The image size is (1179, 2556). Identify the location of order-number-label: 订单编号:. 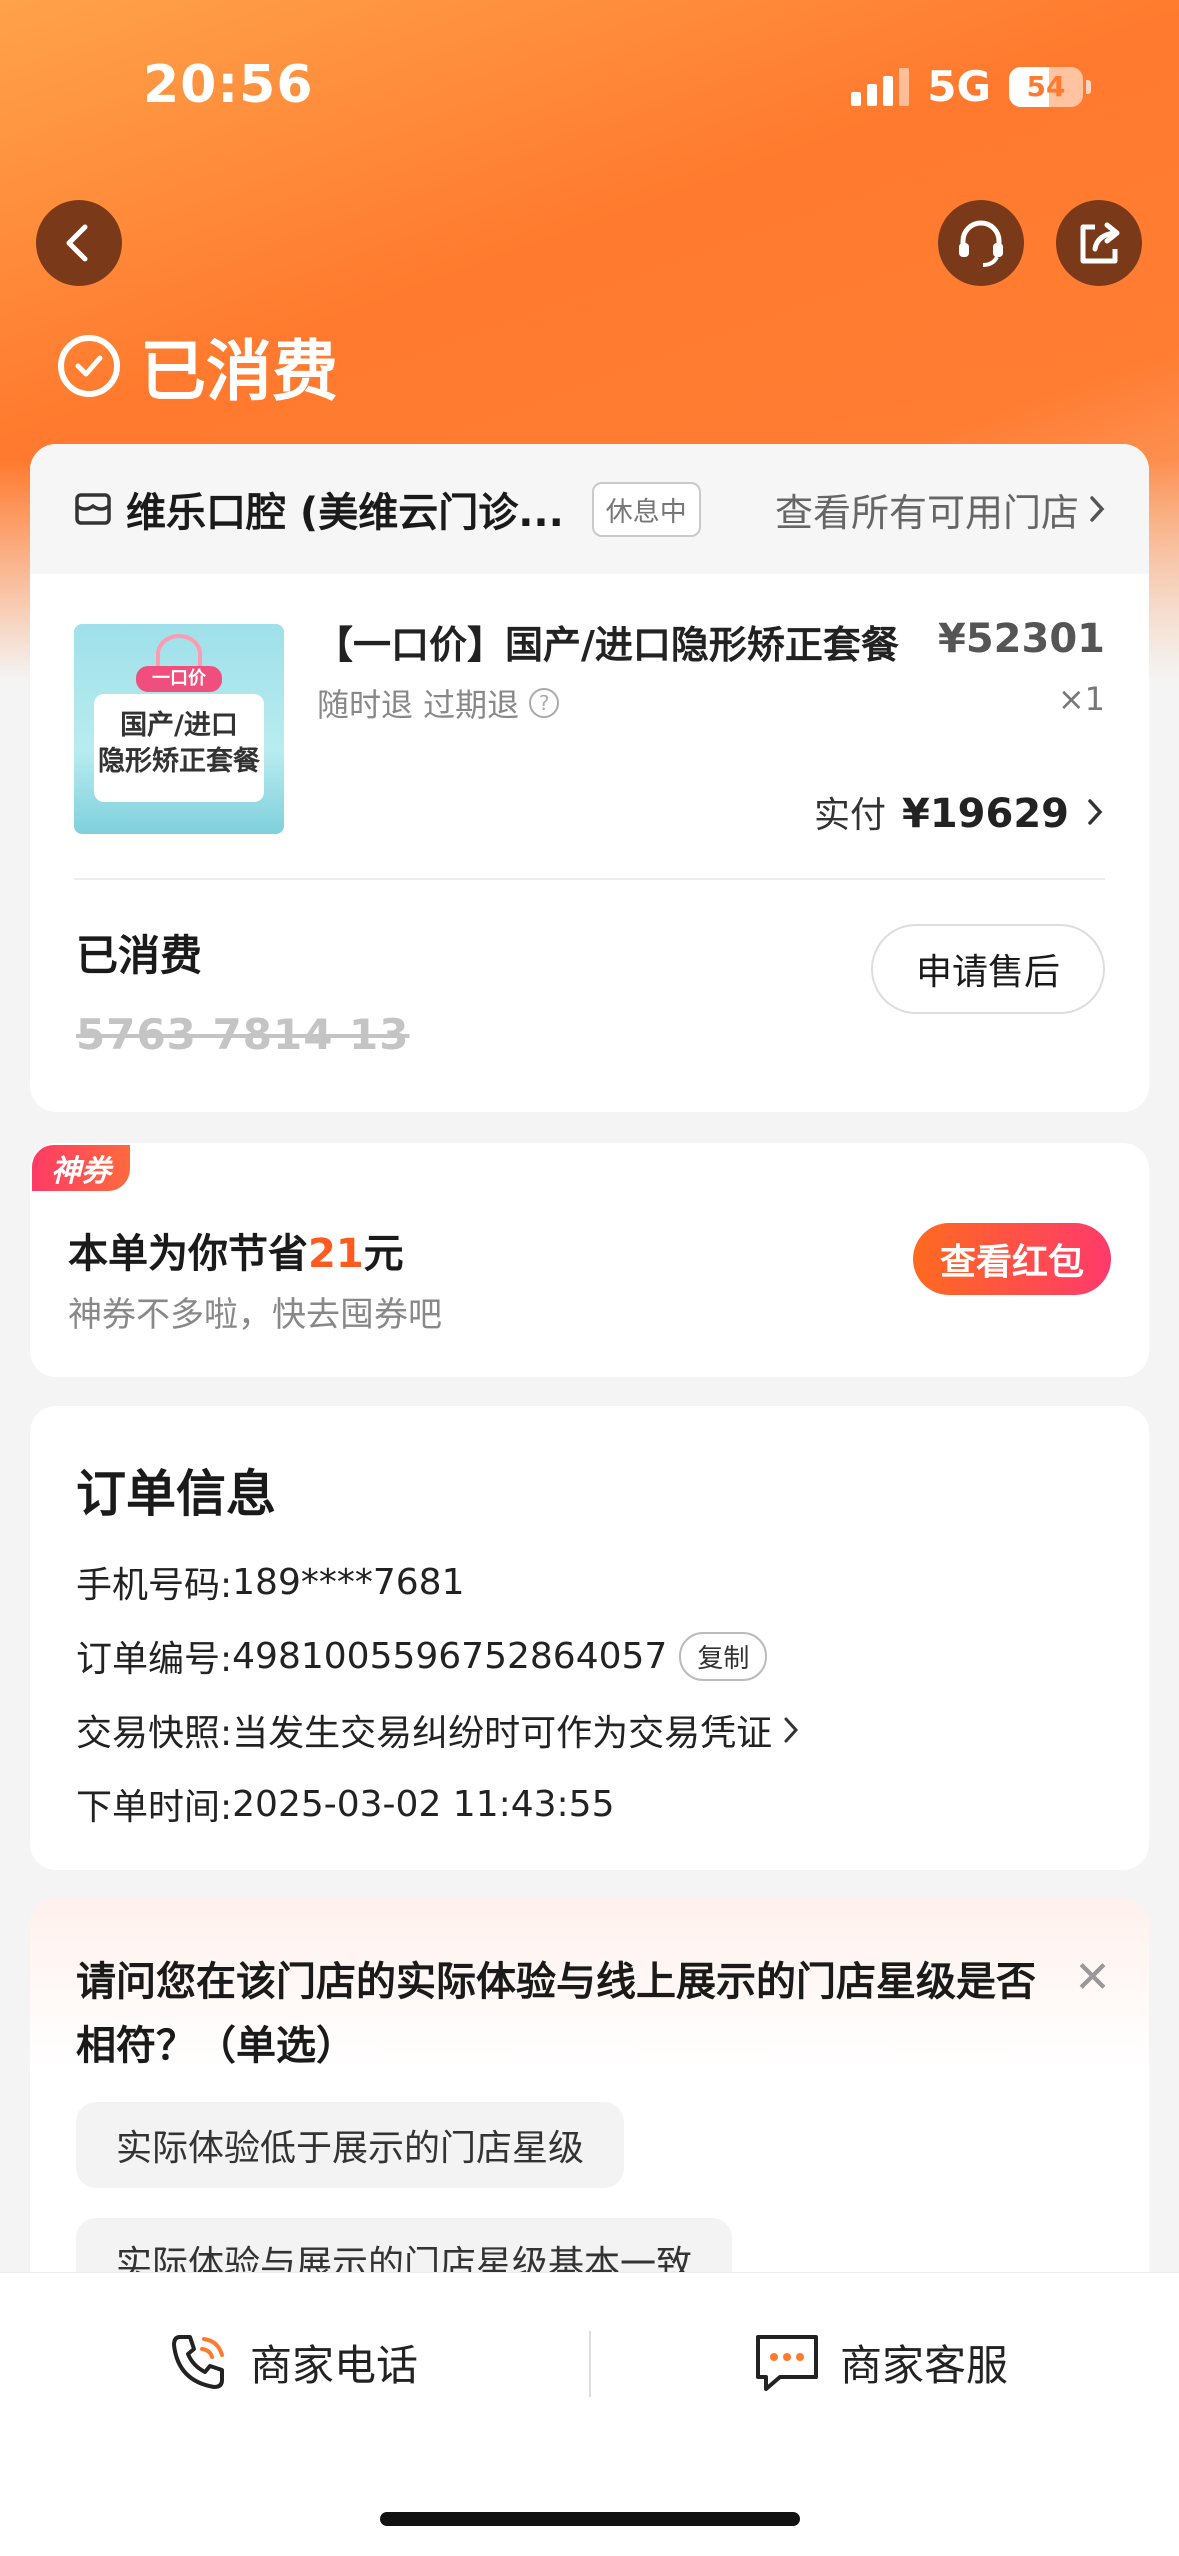
(154, 1659).